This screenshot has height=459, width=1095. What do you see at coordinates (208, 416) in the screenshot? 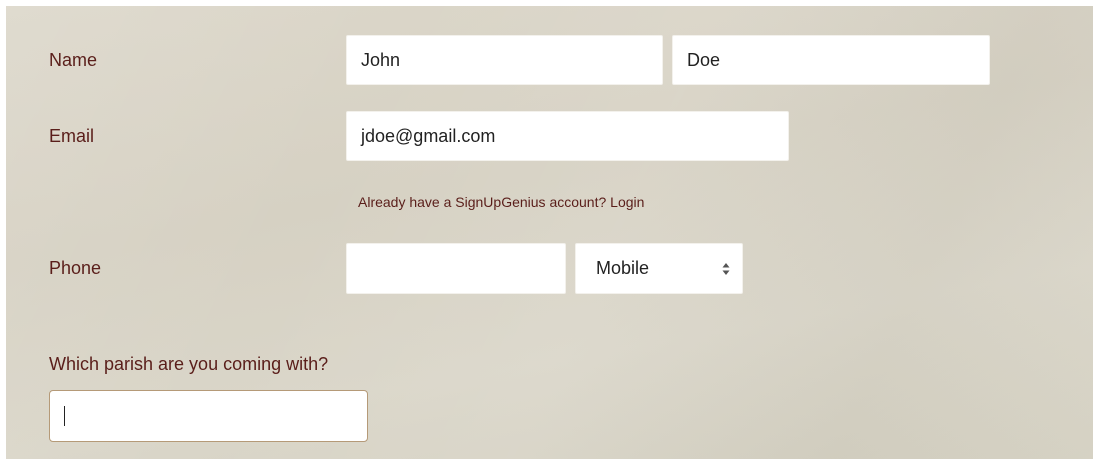
I see `parish-input` at bounding box center [208, 416].